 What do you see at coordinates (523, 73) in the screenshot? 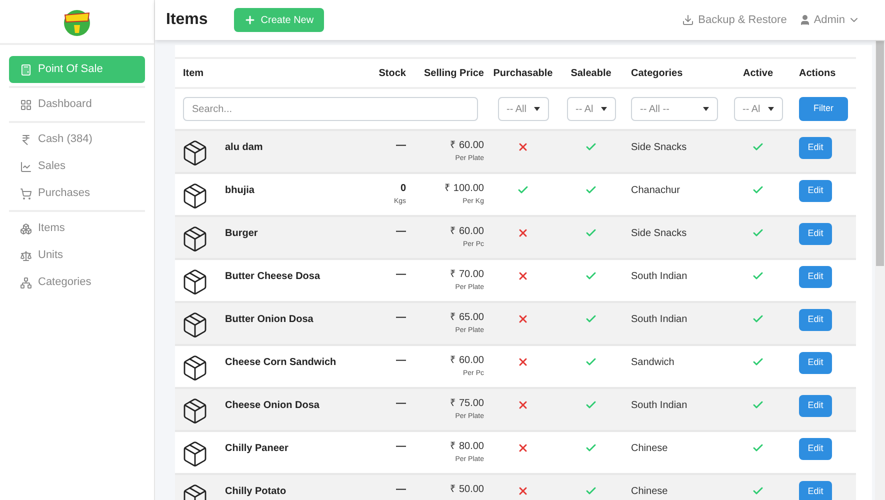
I see `column-header: Purchasable` at bounding box center [523, 73].